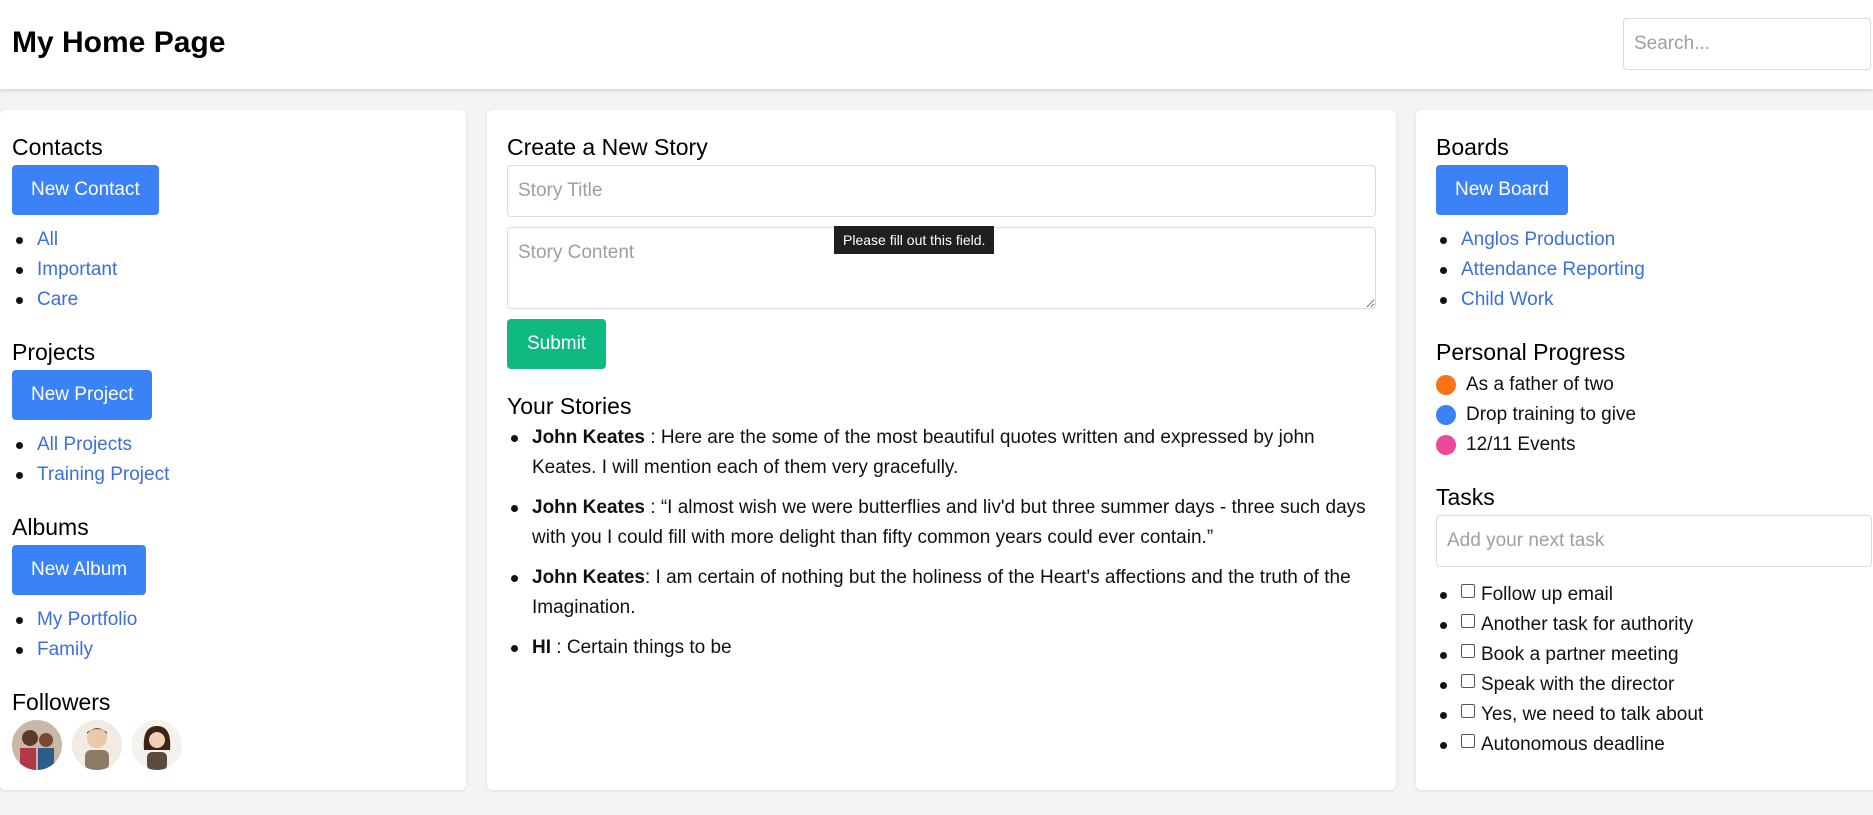  I want to click on avatar-3-icon, so click(157, 745).